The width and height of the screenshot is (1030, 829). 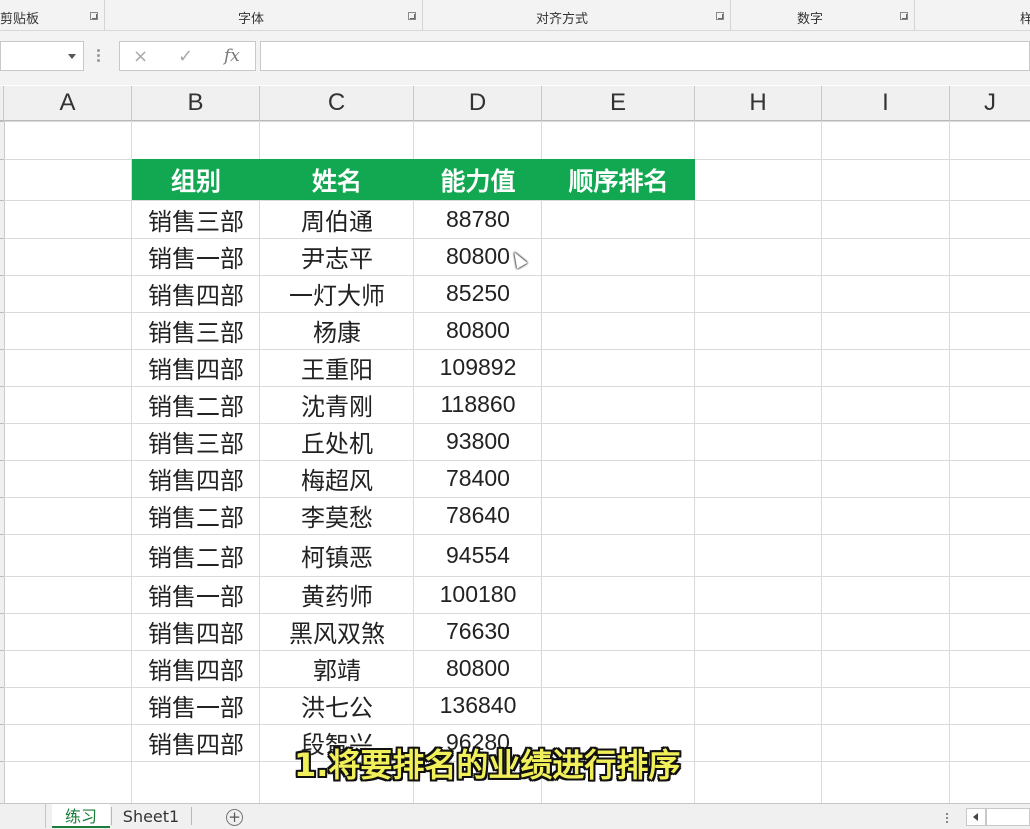 What do you see at coordinates (618, 179) in the screenshot?
I see `table-header-rank: 顺序排名` at bounding box center [618, 179].